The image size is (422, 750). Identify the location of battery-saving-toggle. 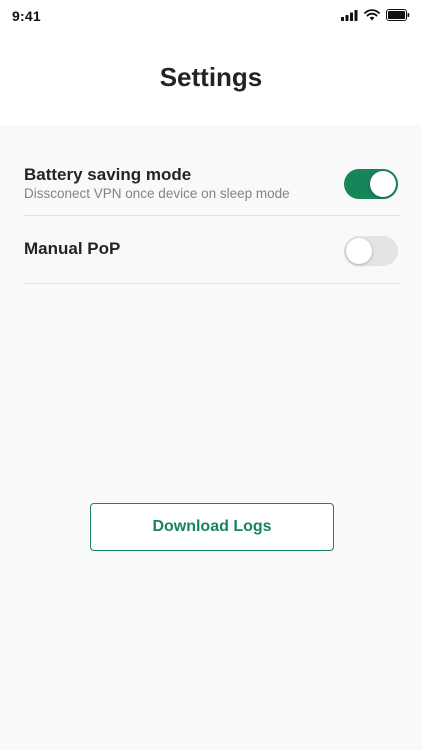
(371, 184).